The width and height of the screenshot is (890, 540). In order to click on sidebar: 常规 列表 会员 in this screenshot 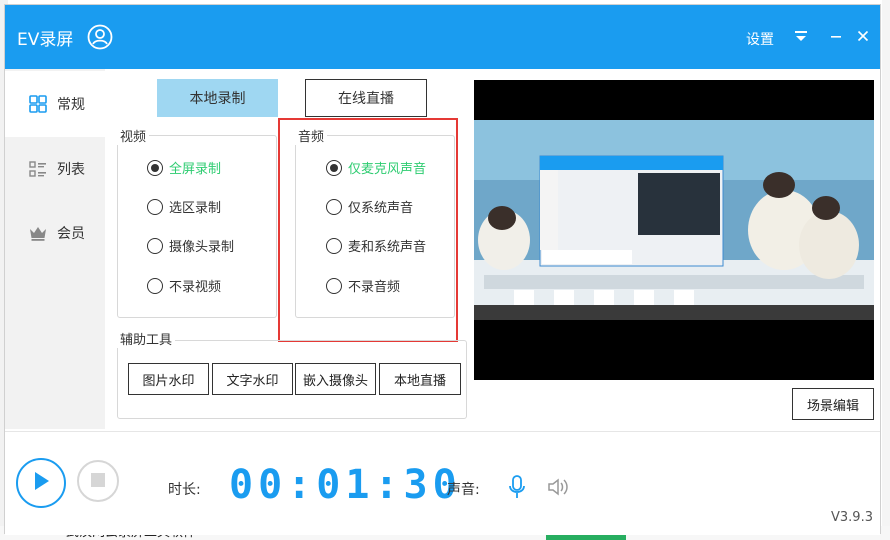, I will do `click(55, 249)`.